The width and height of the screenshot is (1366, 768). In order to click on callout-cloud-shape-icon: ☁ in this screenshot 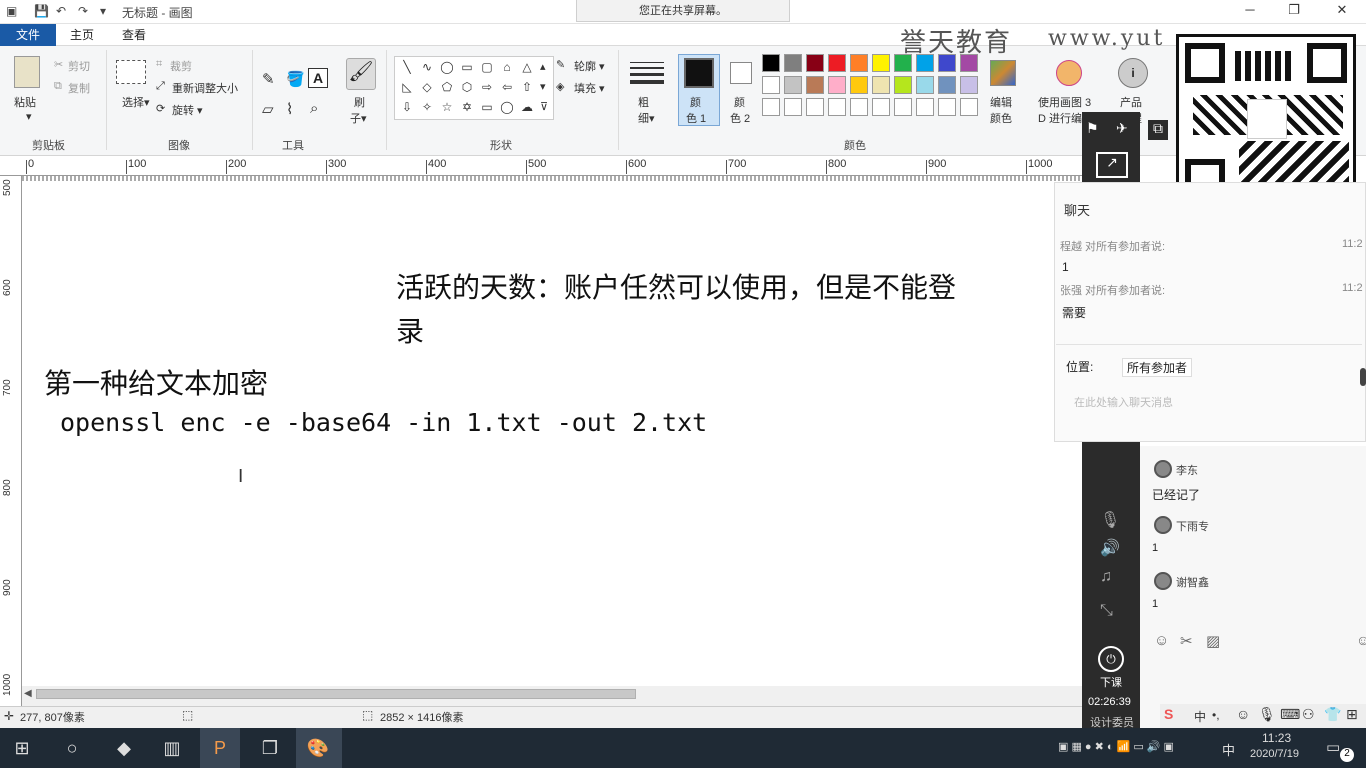, I will do `click(527, 107)`.